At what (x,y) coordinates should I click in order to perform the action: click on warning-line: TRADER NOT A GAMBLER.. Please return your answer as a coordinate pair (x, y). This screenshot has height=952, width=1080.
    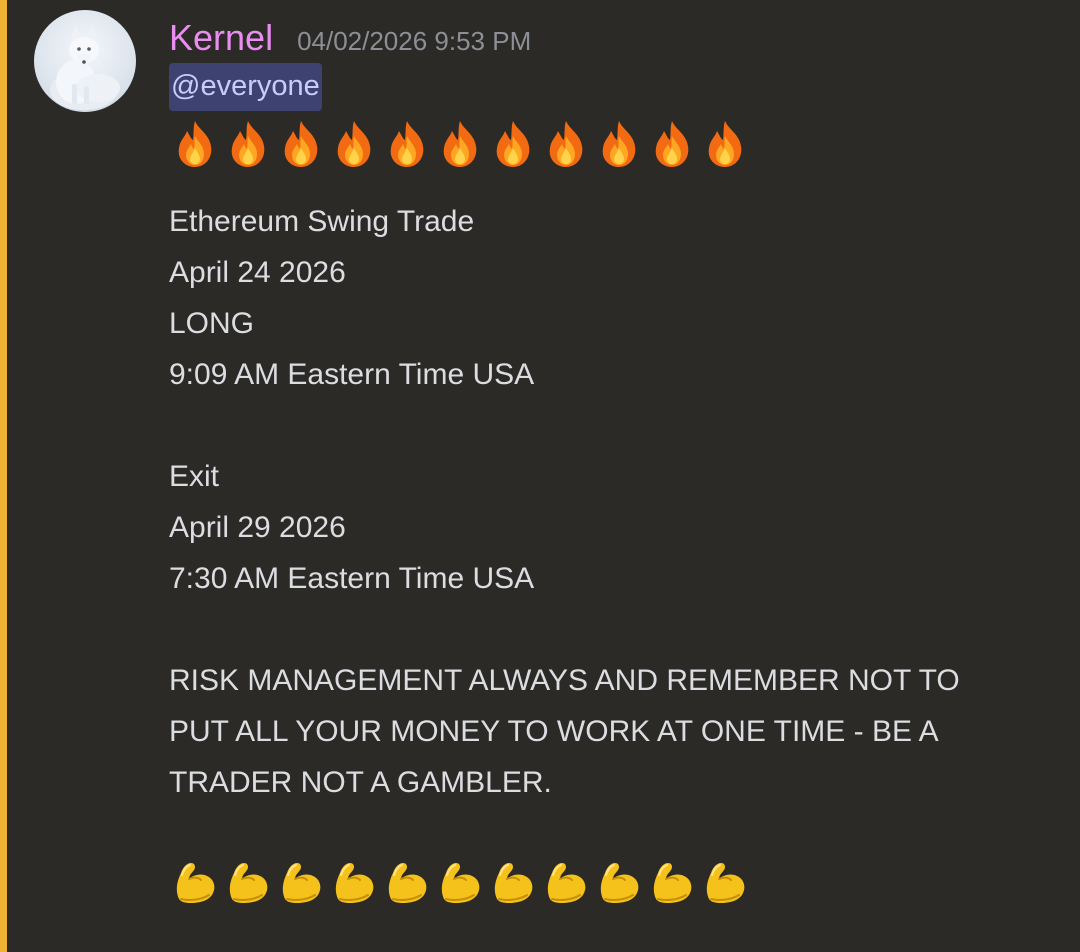
    Looking at the image, I should click on (360, 782).